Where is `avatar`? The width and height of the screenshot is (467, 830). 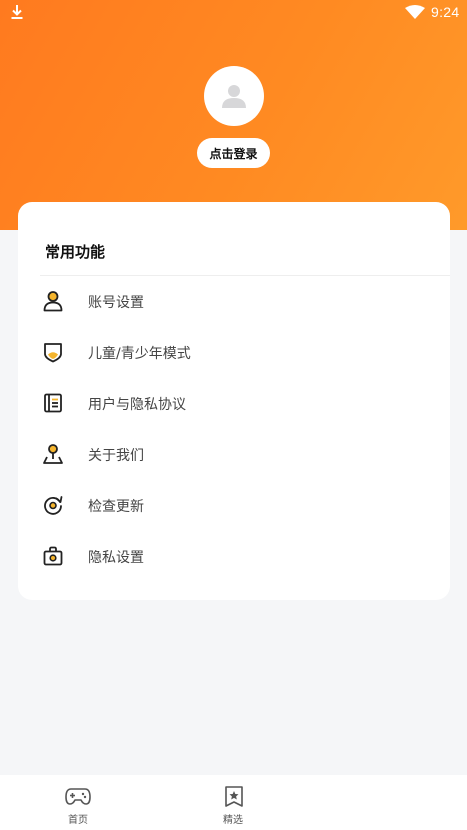
avatar is located at coordinates (234, 96).